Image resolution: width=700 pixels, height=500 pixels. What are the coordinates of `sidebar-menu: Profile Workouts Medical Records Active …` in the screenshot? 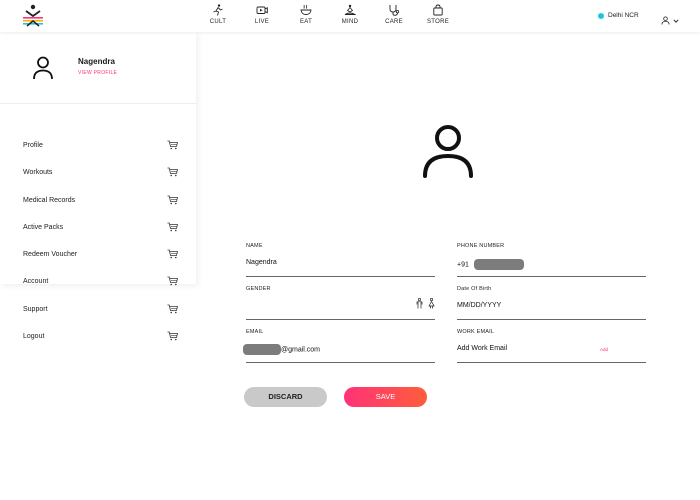 It's located at (98, 241).